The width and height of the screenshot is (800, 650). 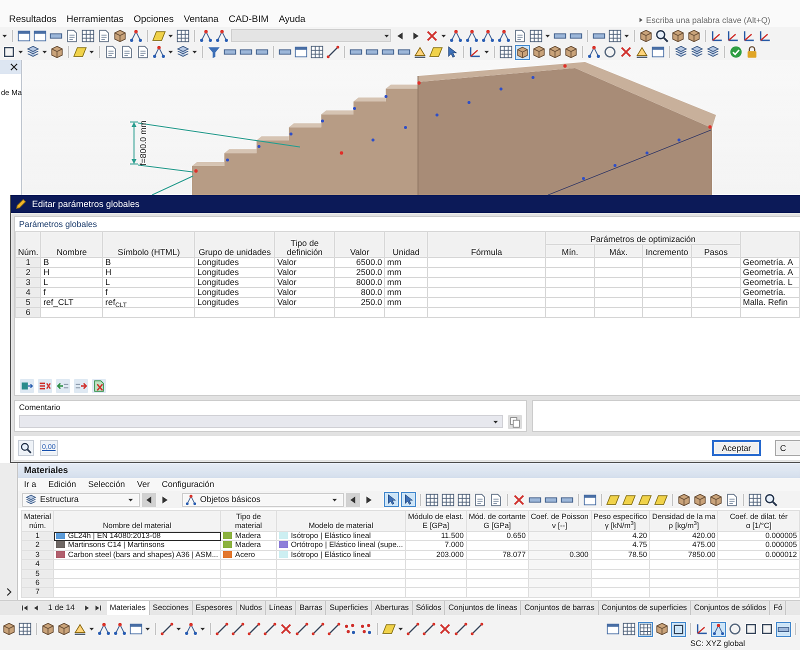 What do you see at coordinates (249, 20) in the screenshot?
I see `menu-item: CAD-BIM` at bounding box center [249, 20].